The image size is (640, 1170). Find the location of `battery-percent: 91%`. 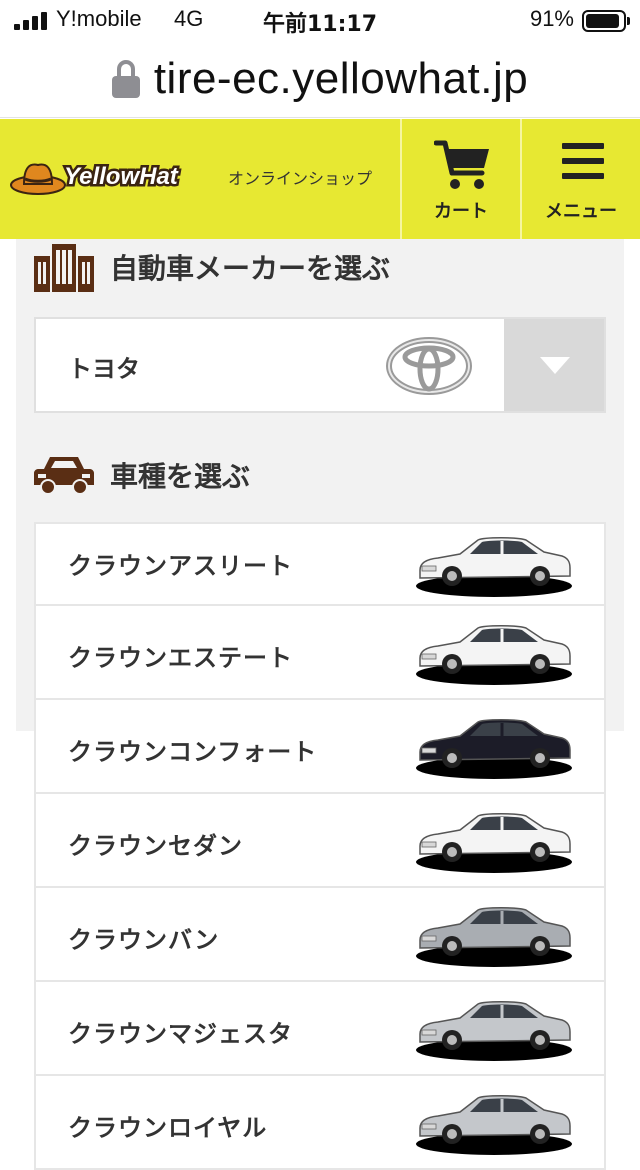

battery-percent: 91% is located at coordinates (551, 18).